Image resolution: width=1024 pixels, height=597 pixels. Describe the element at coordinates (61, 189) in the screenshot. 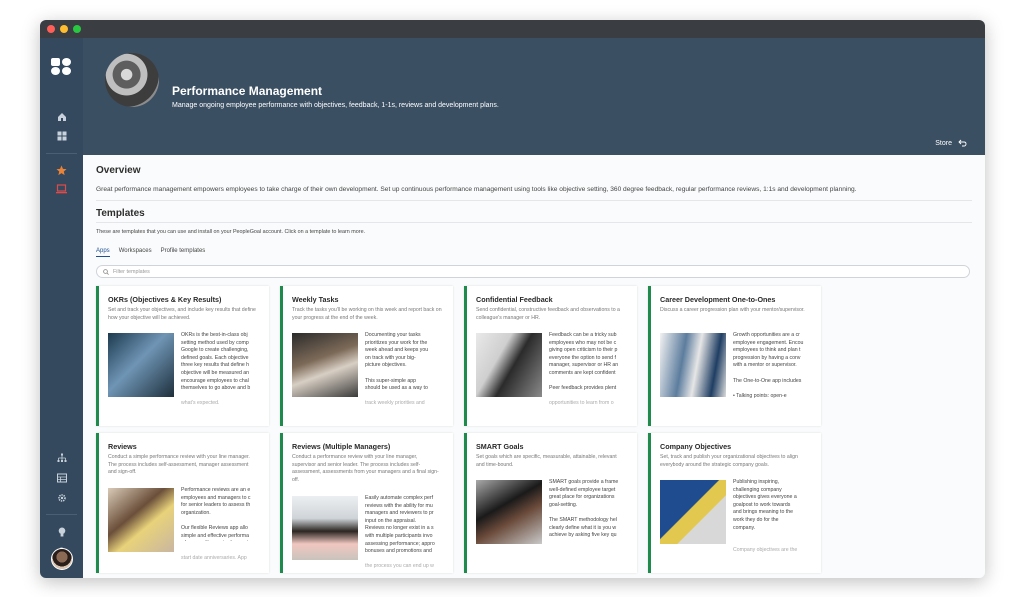

I see `laptop-icon` at that location.